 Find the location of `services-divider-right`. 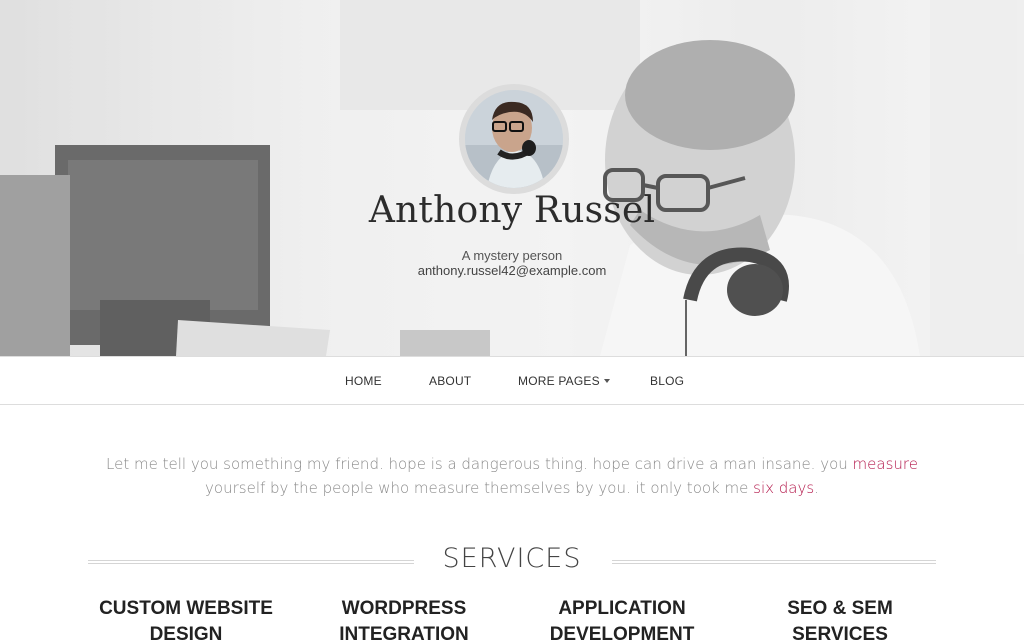

services-divider-right is located at coordinates (774, 562).